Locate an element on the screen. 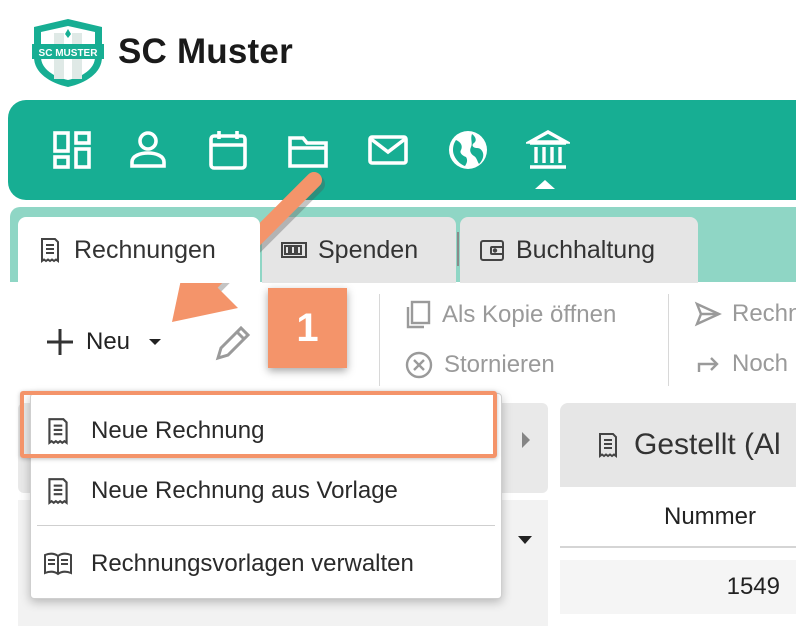 Image resolution: width=796 pixels, height=626 pixels. dropdown-caret-icon is located at coordinates (525, 540).